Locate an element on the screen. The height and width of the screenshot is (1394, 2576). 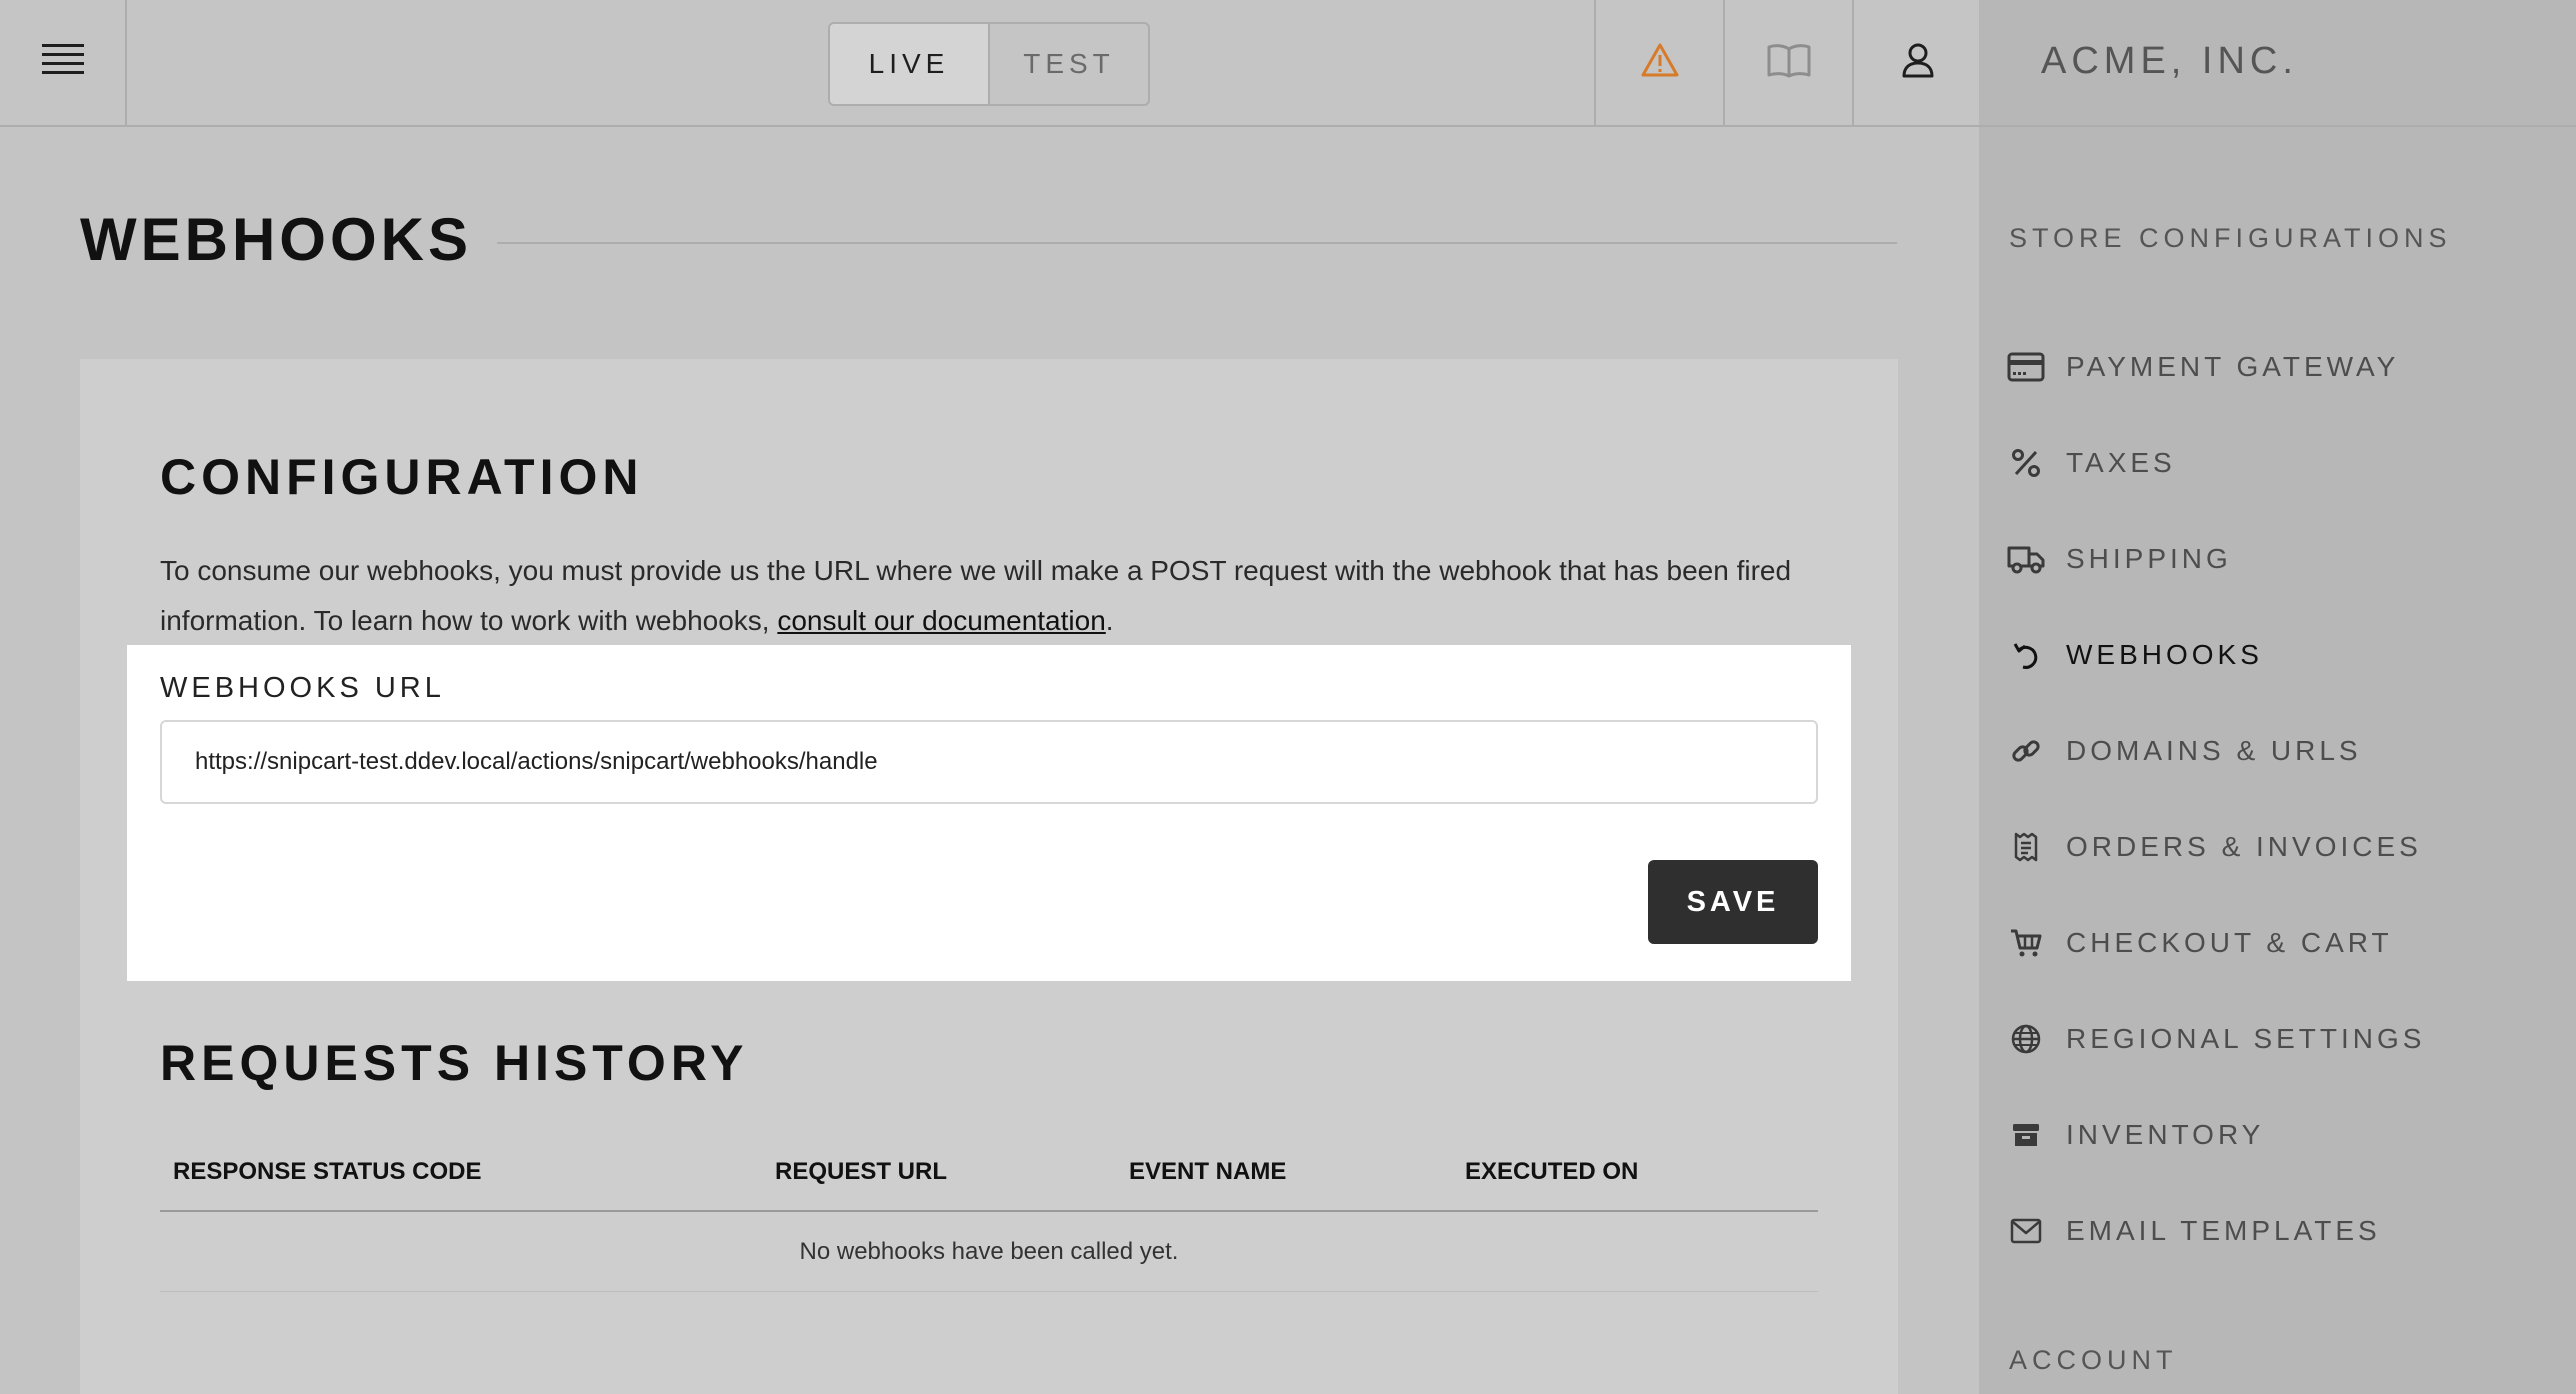
company-name: ACME, INC. is located at coordinates (2169, 61).